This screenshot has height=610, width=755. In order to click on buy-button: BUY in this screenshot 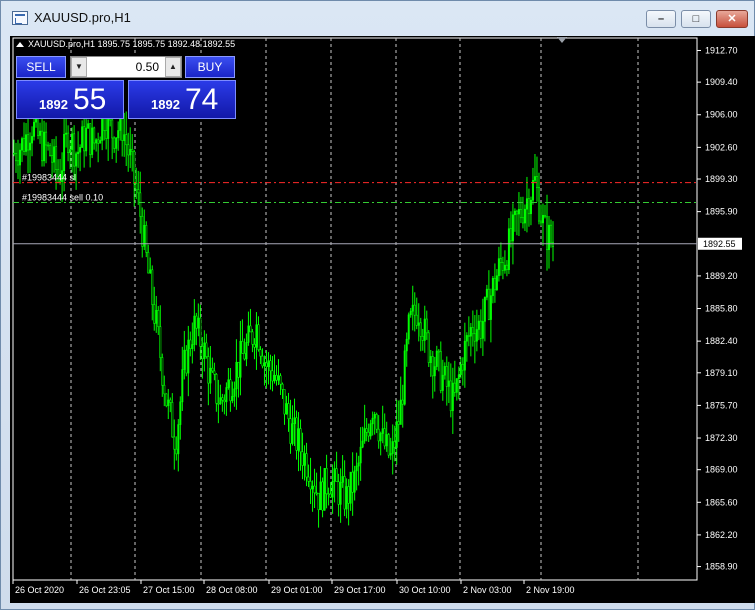, I will do `click(210, 67)`.